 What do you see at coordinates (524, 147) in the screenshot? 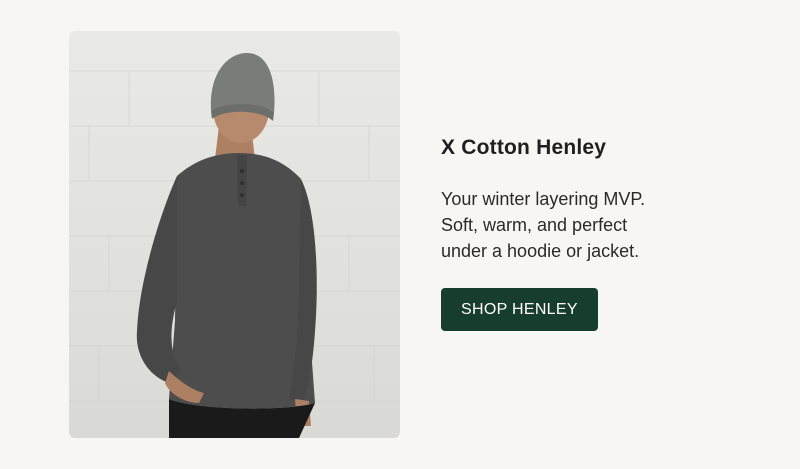
I see `product-title: X Cotton Henley` at bounding box center [524, 147].